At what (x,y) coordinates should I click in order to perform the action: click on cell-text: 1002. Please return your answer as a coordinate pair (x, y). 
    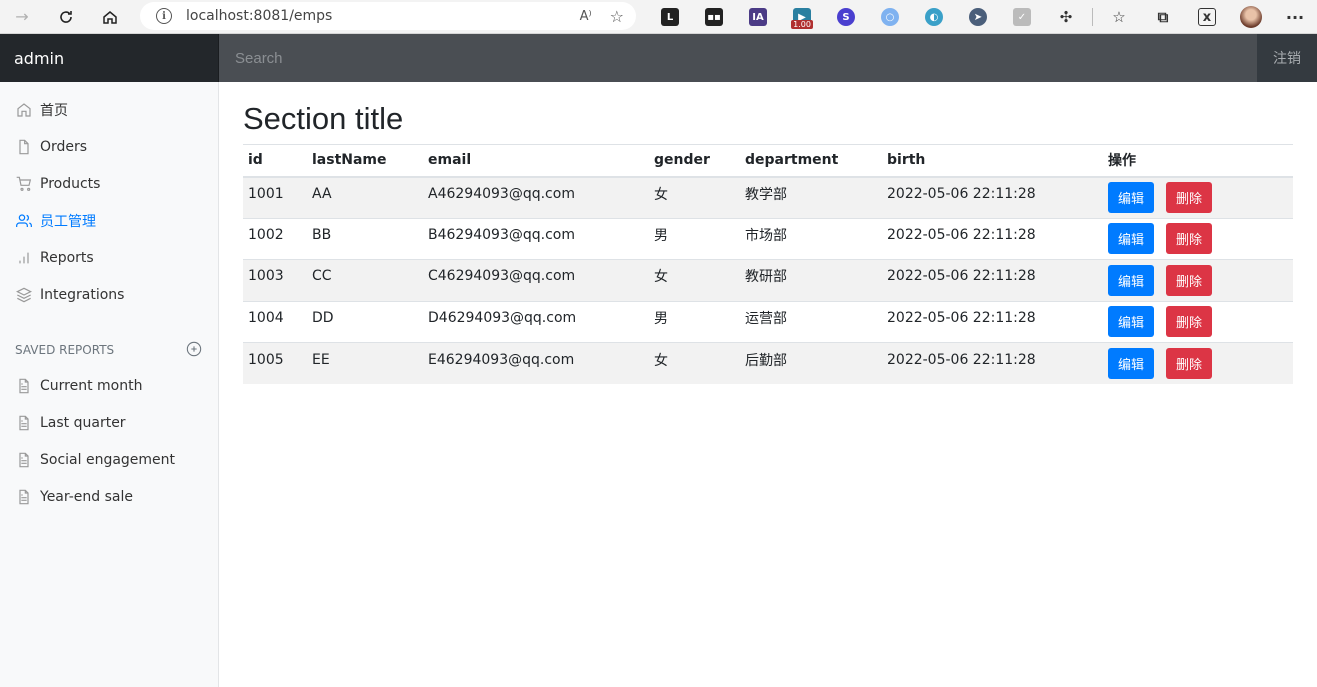
    Looking at the image, I should click on (266, 234).